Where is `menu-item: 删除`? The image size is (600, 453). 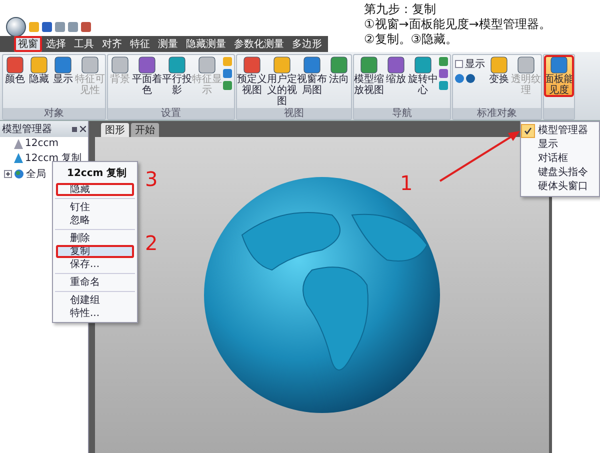 menu-item: 删除 is located at coordinates (95, 238).